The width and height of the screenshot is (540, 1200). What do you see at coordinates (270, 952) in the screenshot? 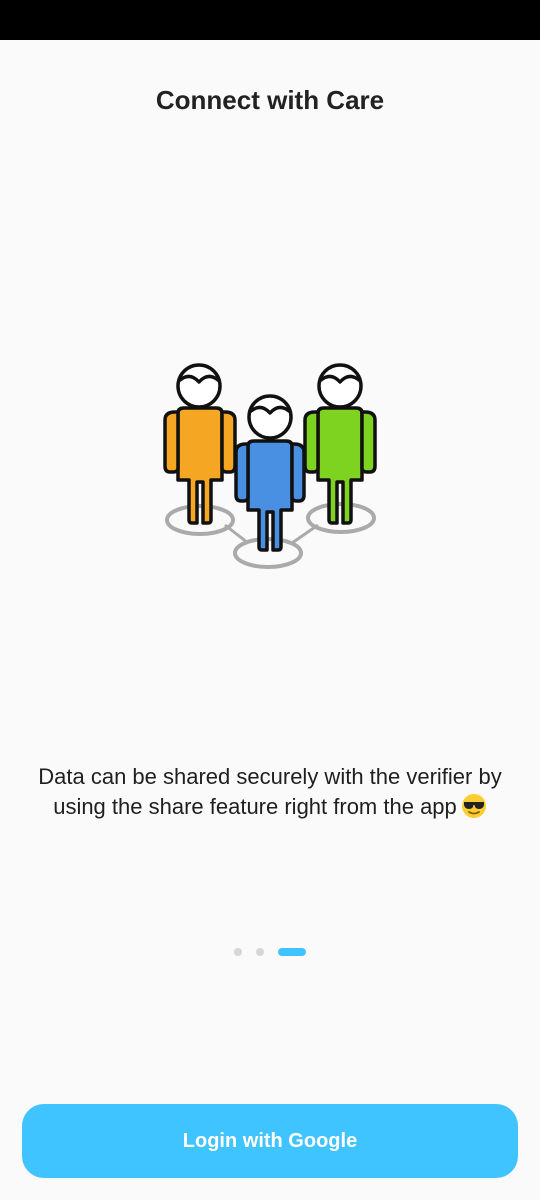
I see `page-indicator` at bounding box center [270, 952].